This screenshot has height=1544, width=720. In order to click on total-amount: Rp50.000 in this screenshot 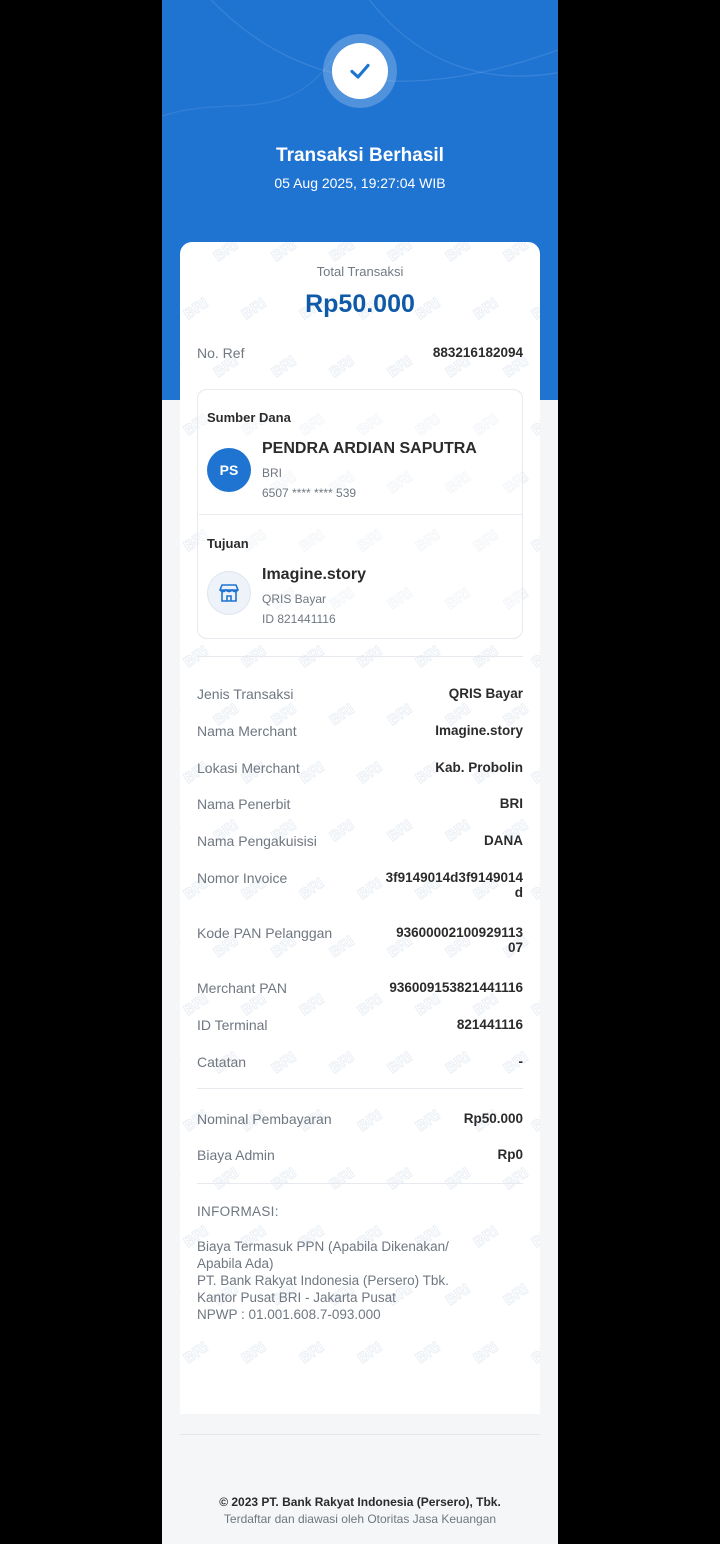, I will do `click(360, 304)`.